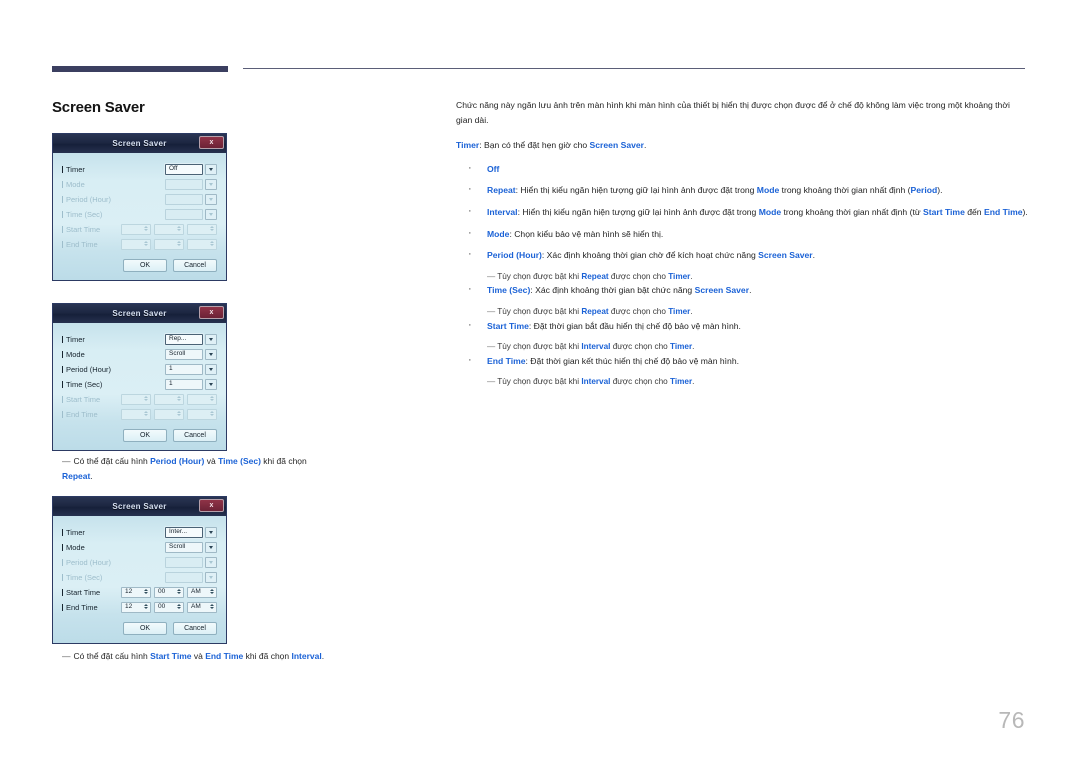 This screenshot has height=763, width=1080. Describe the element at coordinates (139, 577) in the screenshot. I see `dialog-row: Time (Sec)` at that location.